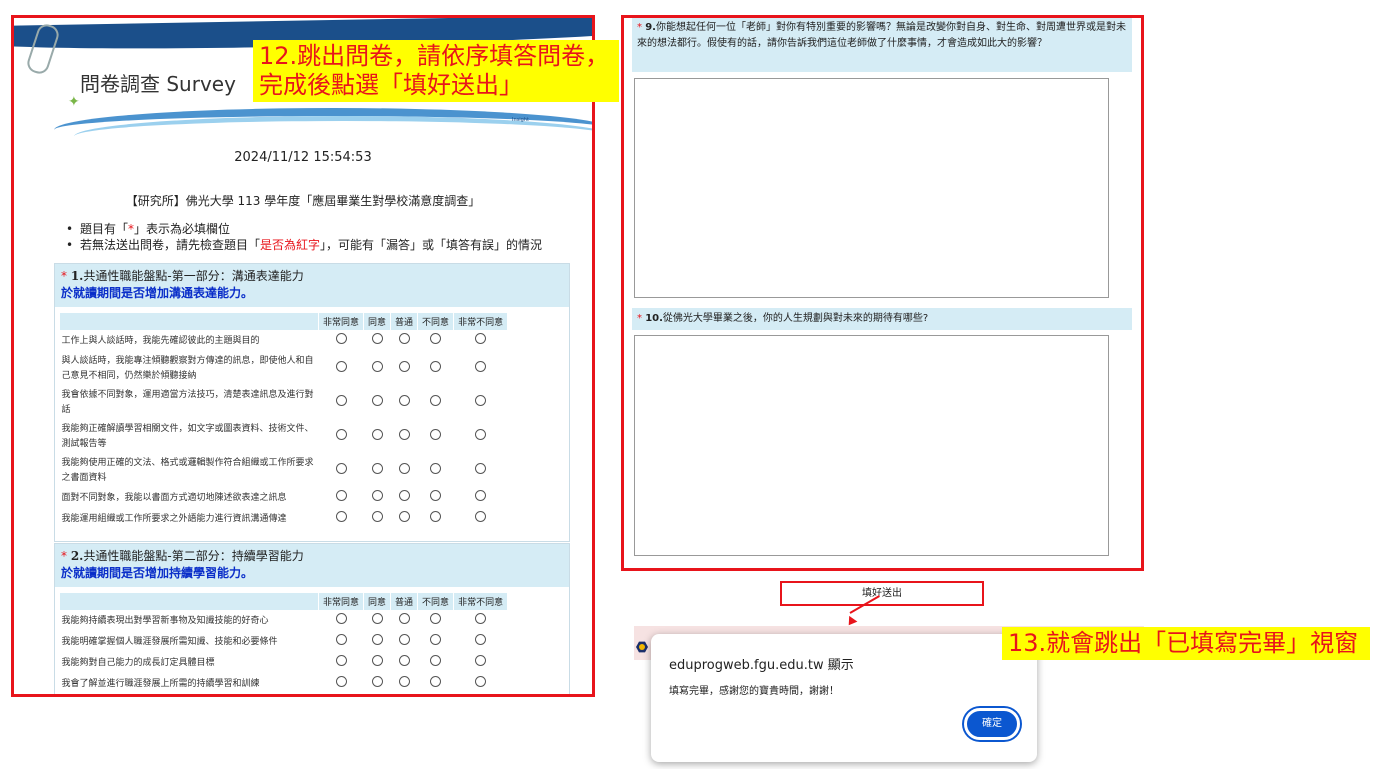  Describe the element at coordinates (312, 565) in the screenshot. I see `question-2-header: * 2.共通性職能盤點-第二部分：持續學習能力 於就讀期間是否增加持續學習能力。` at that location.